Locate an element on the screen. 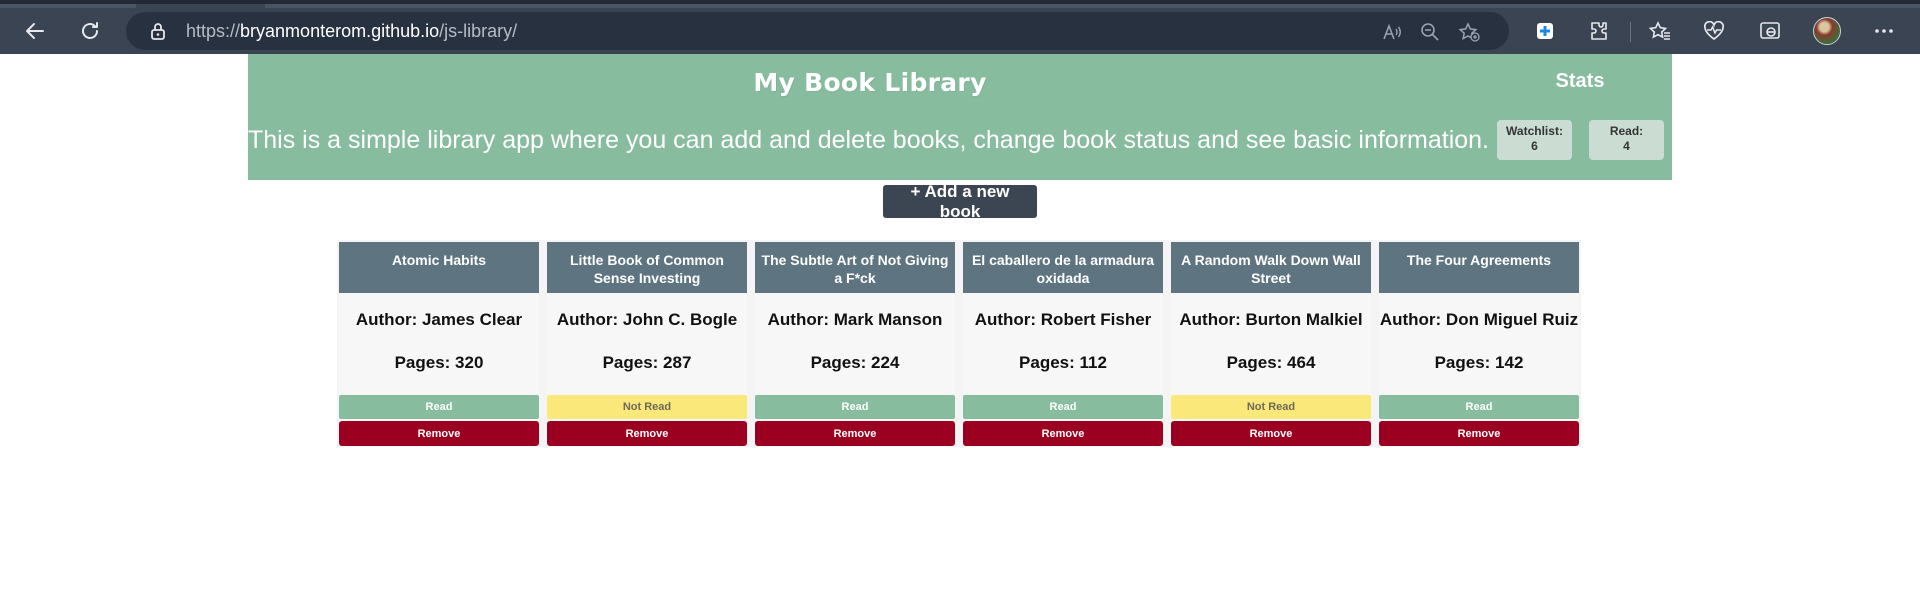 This screenshot has width=1920, height=610. book-author: Author: John C. Bogle is located at coordinates (647, 319).